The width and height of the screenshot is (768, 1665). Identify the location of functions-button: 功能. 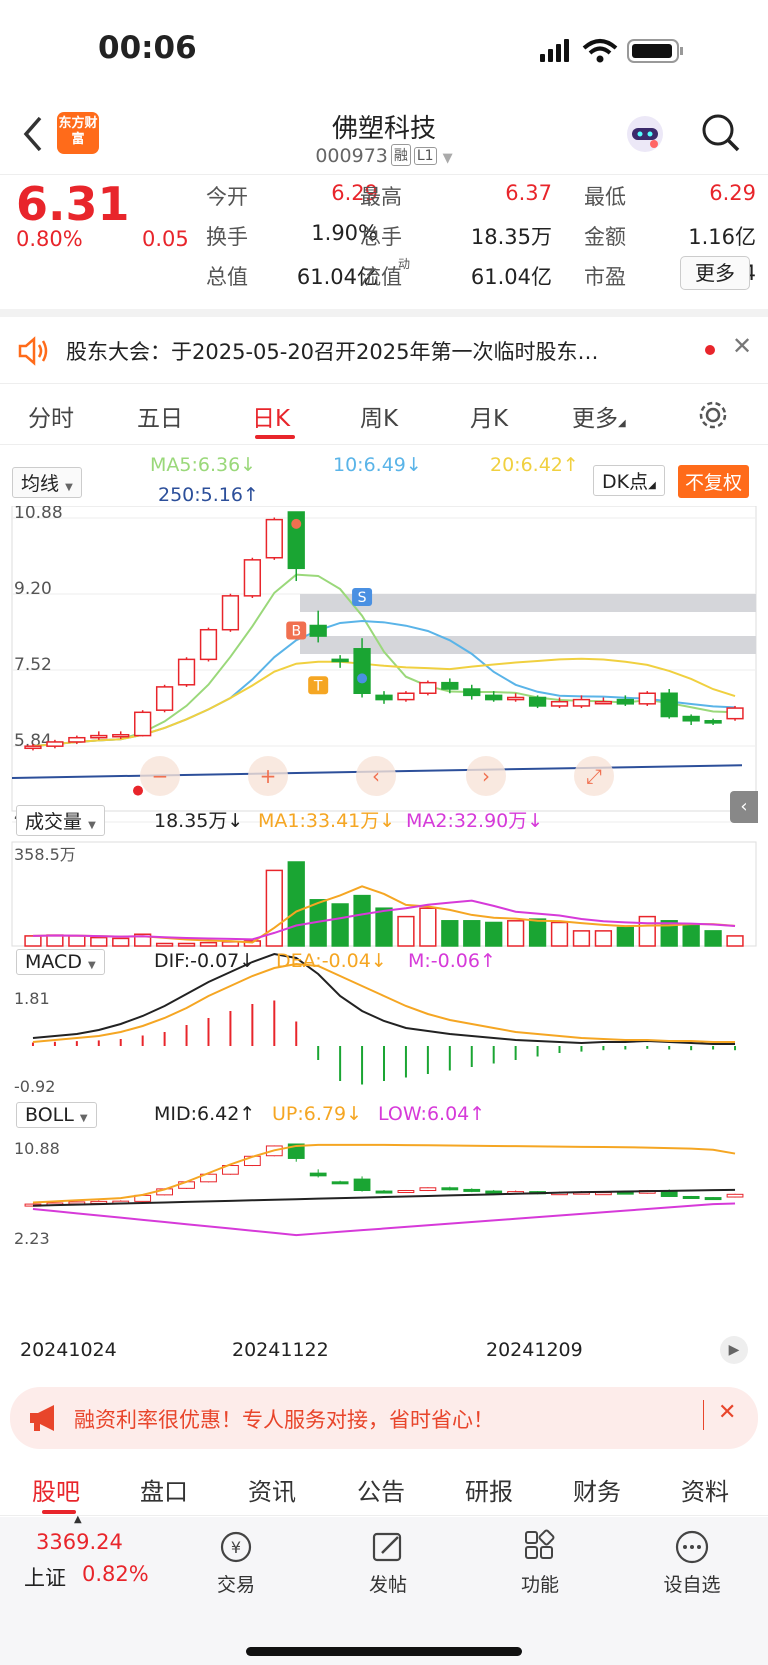
(540, 1563).